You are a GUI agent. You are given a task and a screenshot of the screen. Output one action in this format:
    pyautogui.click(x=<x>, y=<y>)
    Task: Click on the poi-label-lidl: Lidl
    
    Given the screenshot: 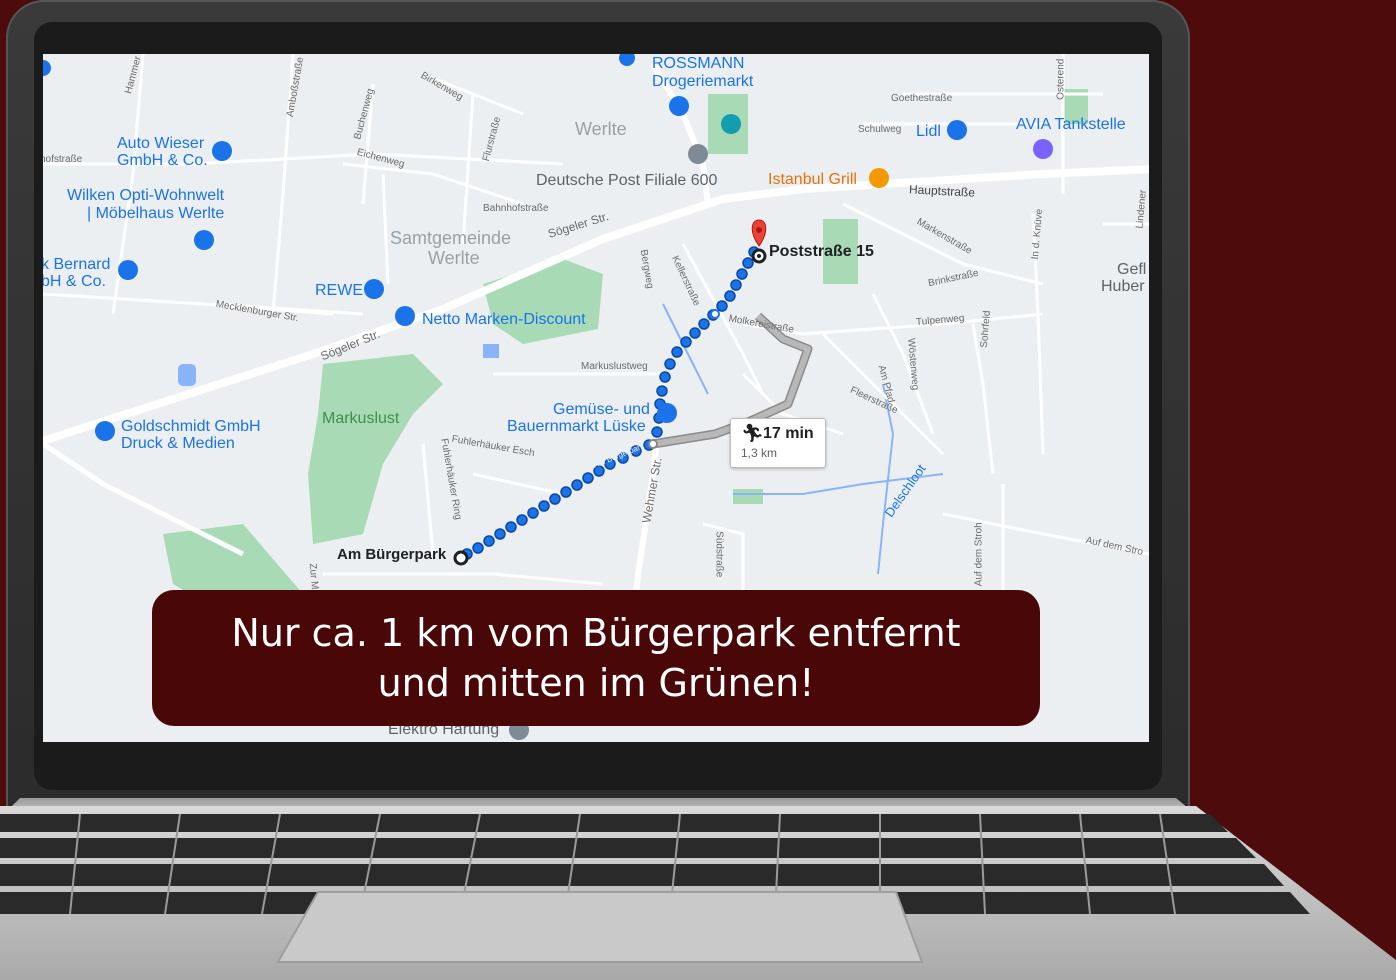 What is the action you would take?
    pyautogui.click(x=928, y=132)
    